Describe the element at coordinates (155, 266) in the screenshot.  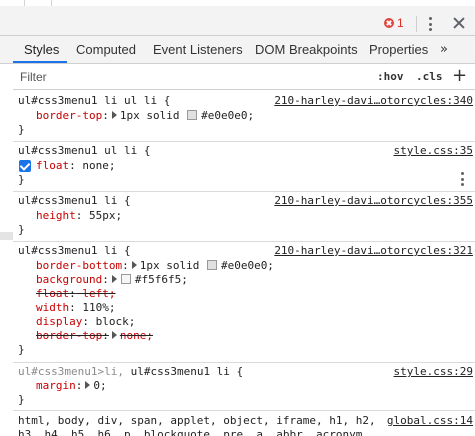
I see `declaration: border-bottom: 1px solid #e0e0e0;` at that location.